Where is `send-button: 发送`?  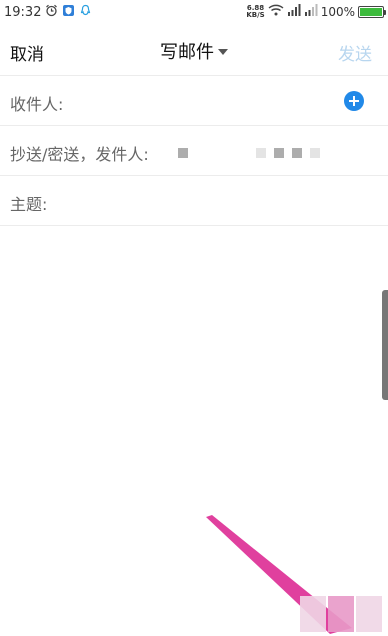
send-button: 发送 is located at coordinates (355, 52).